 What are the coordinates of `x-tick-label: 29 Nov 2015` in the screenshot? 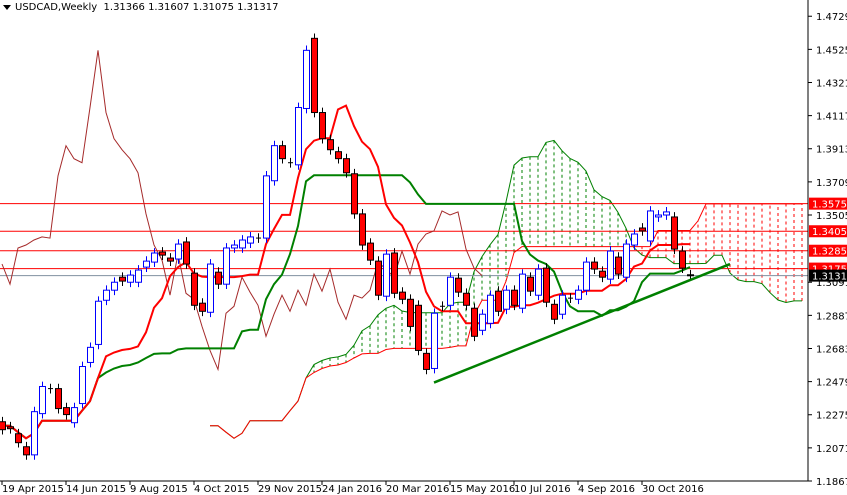 It's located at (290, 489).